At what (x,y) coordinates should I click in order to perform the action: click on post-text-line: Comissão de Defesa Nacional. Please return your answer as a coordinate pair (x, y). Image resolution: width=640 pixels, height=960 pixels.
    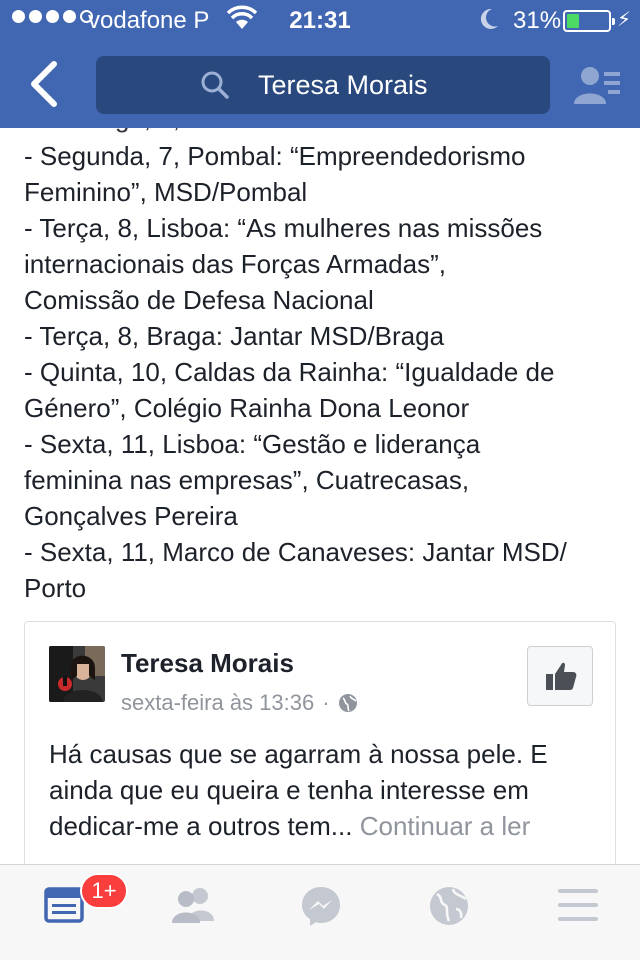
    Looking at the image, I should click on (199, 300).